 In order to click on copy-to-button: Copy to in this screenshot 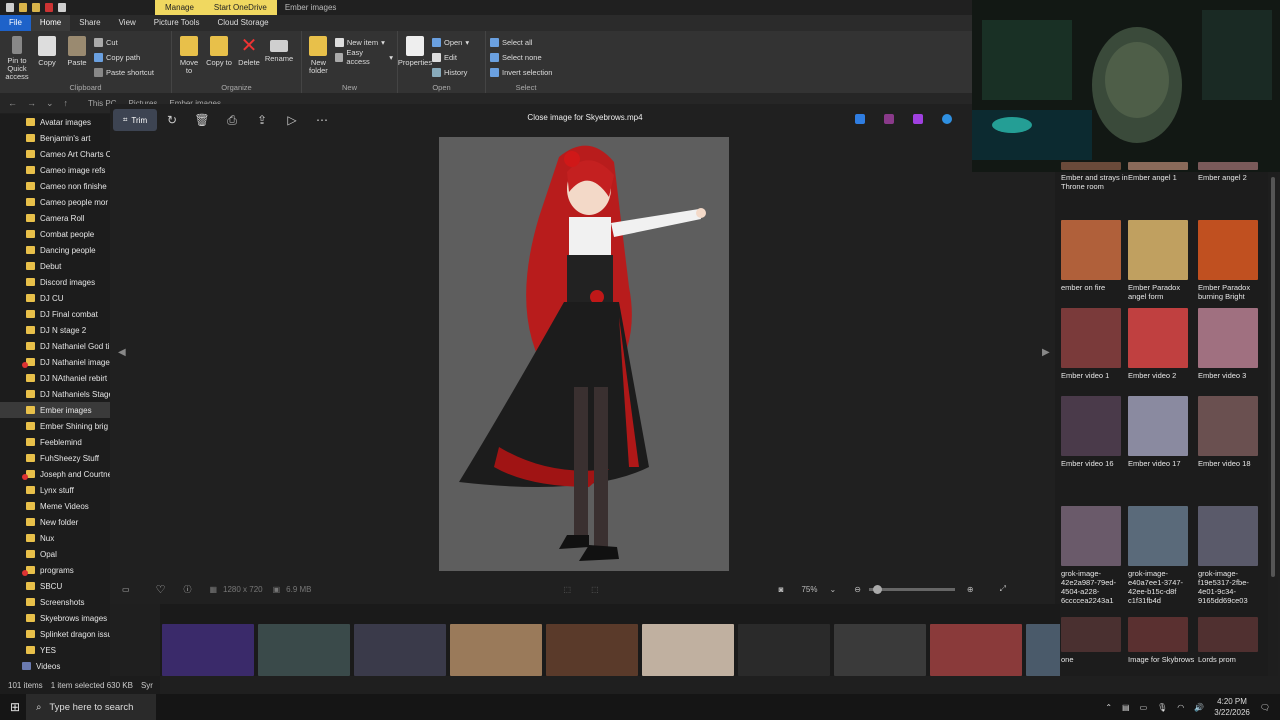, I will do `click(219, 57)`.